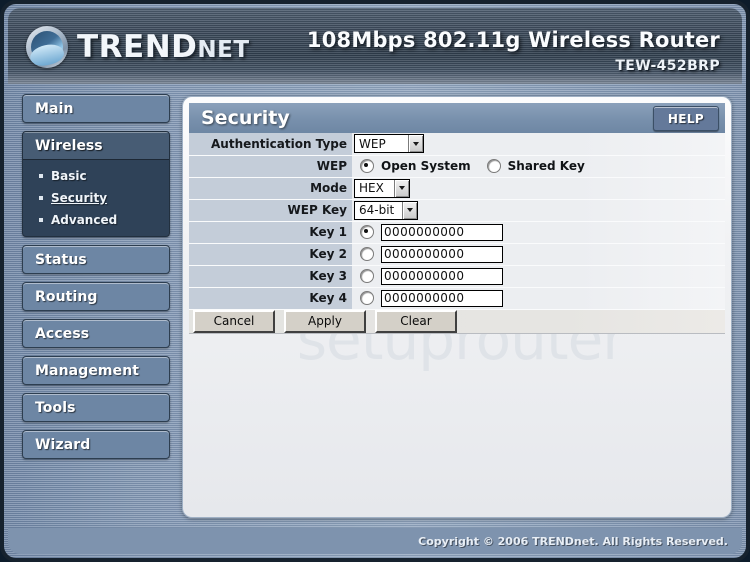 This screenshot has width=750, height=562. I want to click on sidebar-item-wireless: Wireless, so click(96, 146).